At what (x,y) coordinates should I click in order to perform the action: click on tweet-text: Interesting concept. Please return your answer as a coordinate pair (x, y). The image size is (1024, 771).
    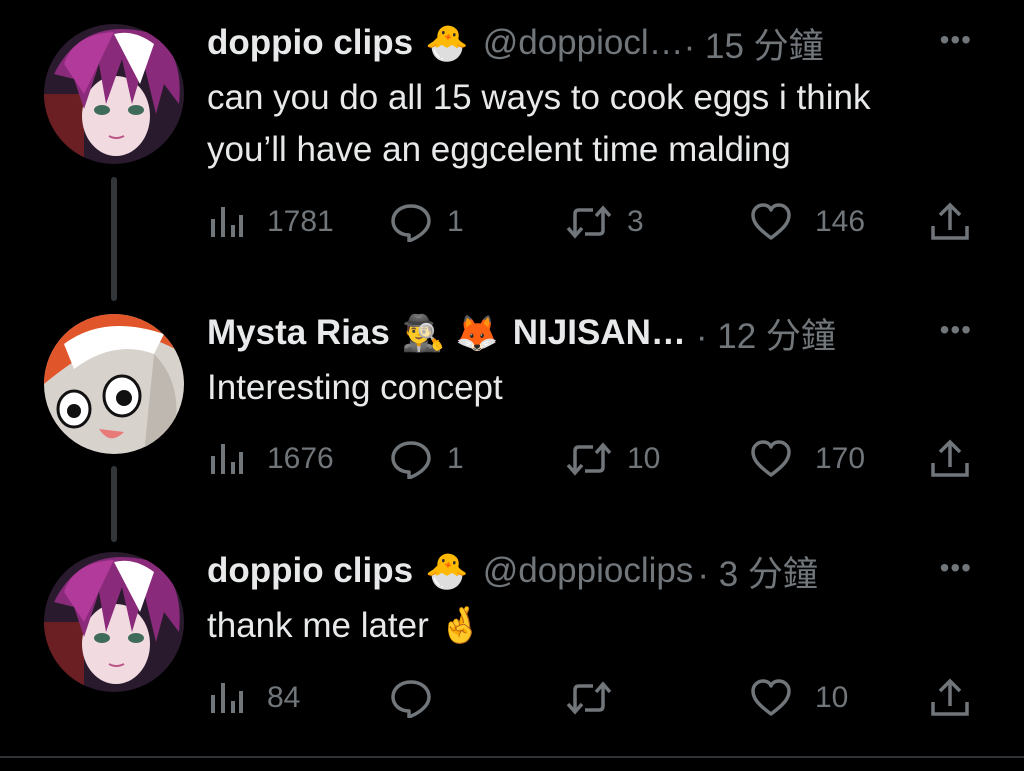
    Looking at the image, I should click on (602, 388).